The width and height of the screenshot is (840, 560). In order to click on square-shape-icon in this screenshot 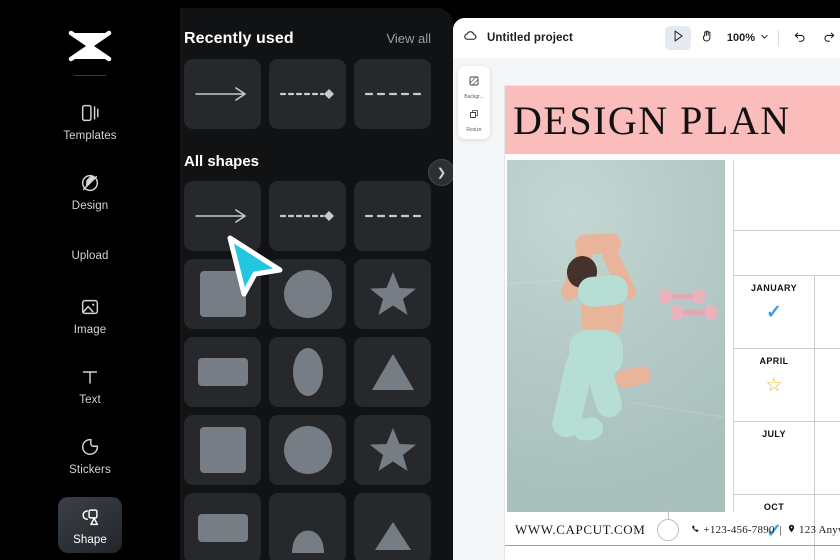, I will do `click(222, 450)`.